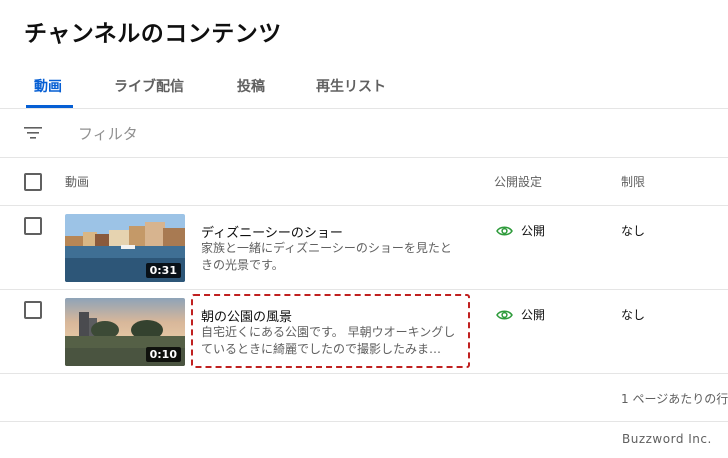 This screenshot has height=458, width=728. I want to click on video-duration: 0:10, so click(163, 354).